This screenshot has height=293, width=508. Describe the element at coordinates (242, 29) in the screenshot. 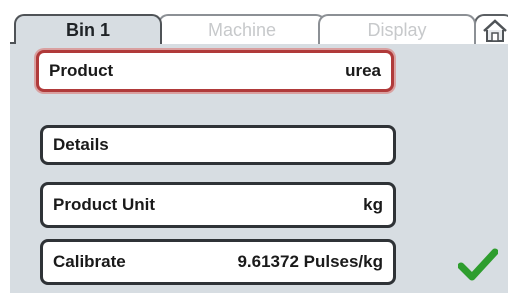

I see `tab-machine: Machine` at that location.